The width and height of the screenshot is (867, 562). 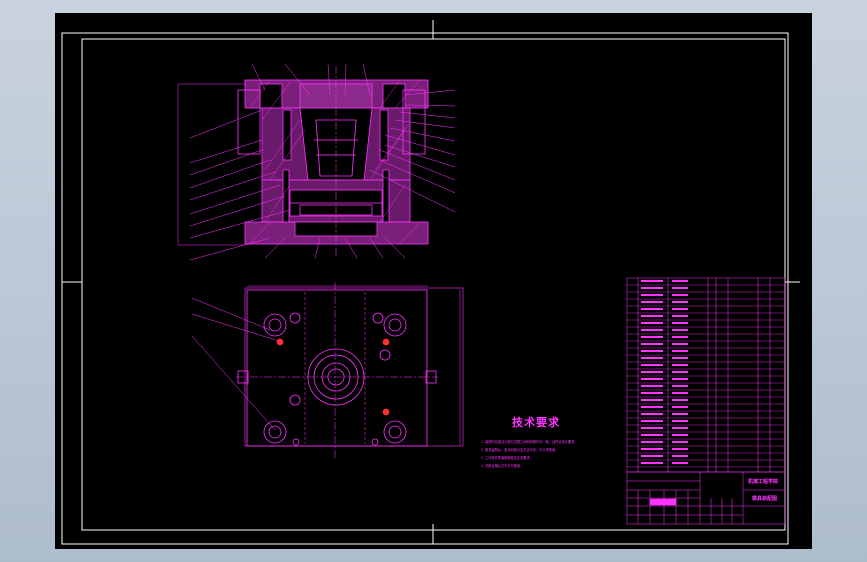 What do you see at coordinates (706, 374) in the screenshot?
I see `parts-list-rows` at bounding box center [706, 374].